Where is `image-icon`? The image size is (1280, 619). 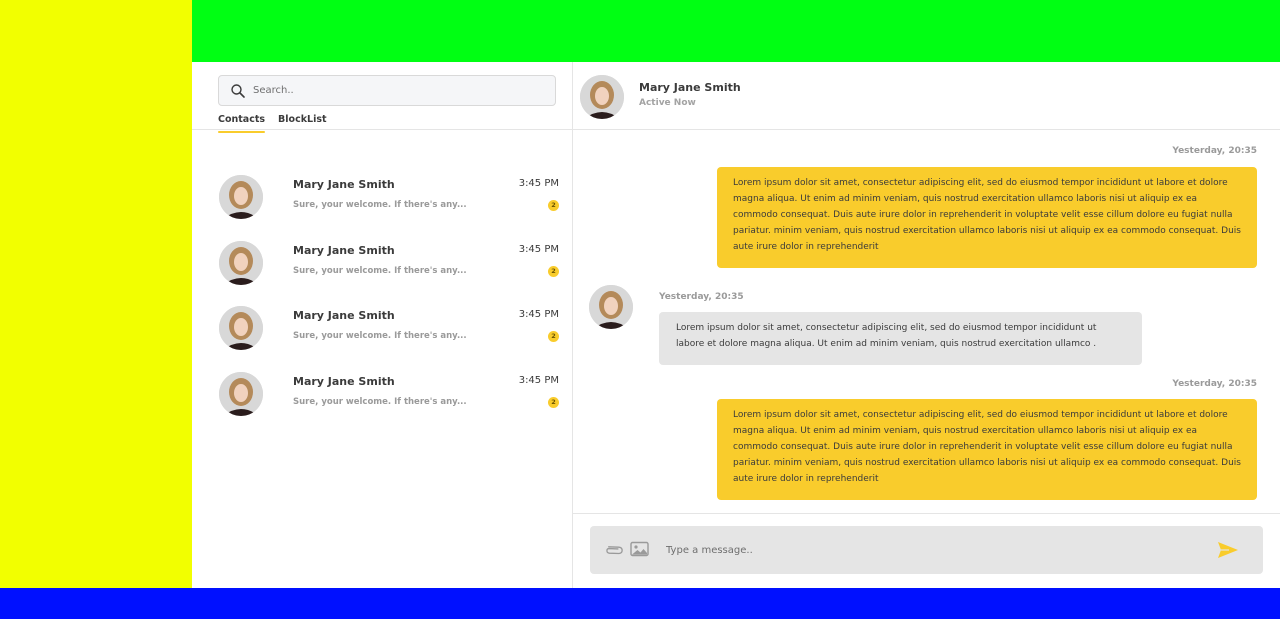
image-icon is located at coordinates (639, 549).